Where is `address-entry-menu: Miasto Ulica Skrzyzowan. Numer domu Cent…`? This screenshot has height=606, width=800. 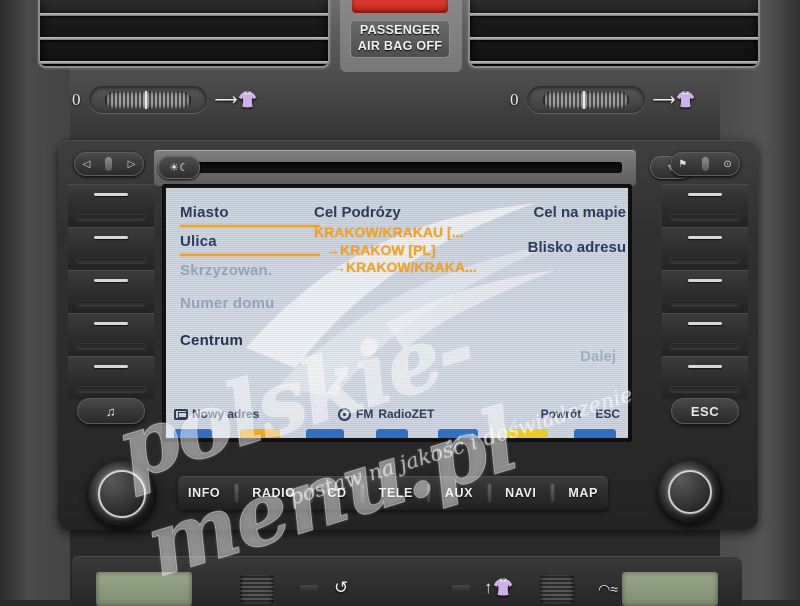 address-entry-menu: Miasto Ulica Skrzyzowan. Numer domu Cent… is located at coordinates (250, 277).